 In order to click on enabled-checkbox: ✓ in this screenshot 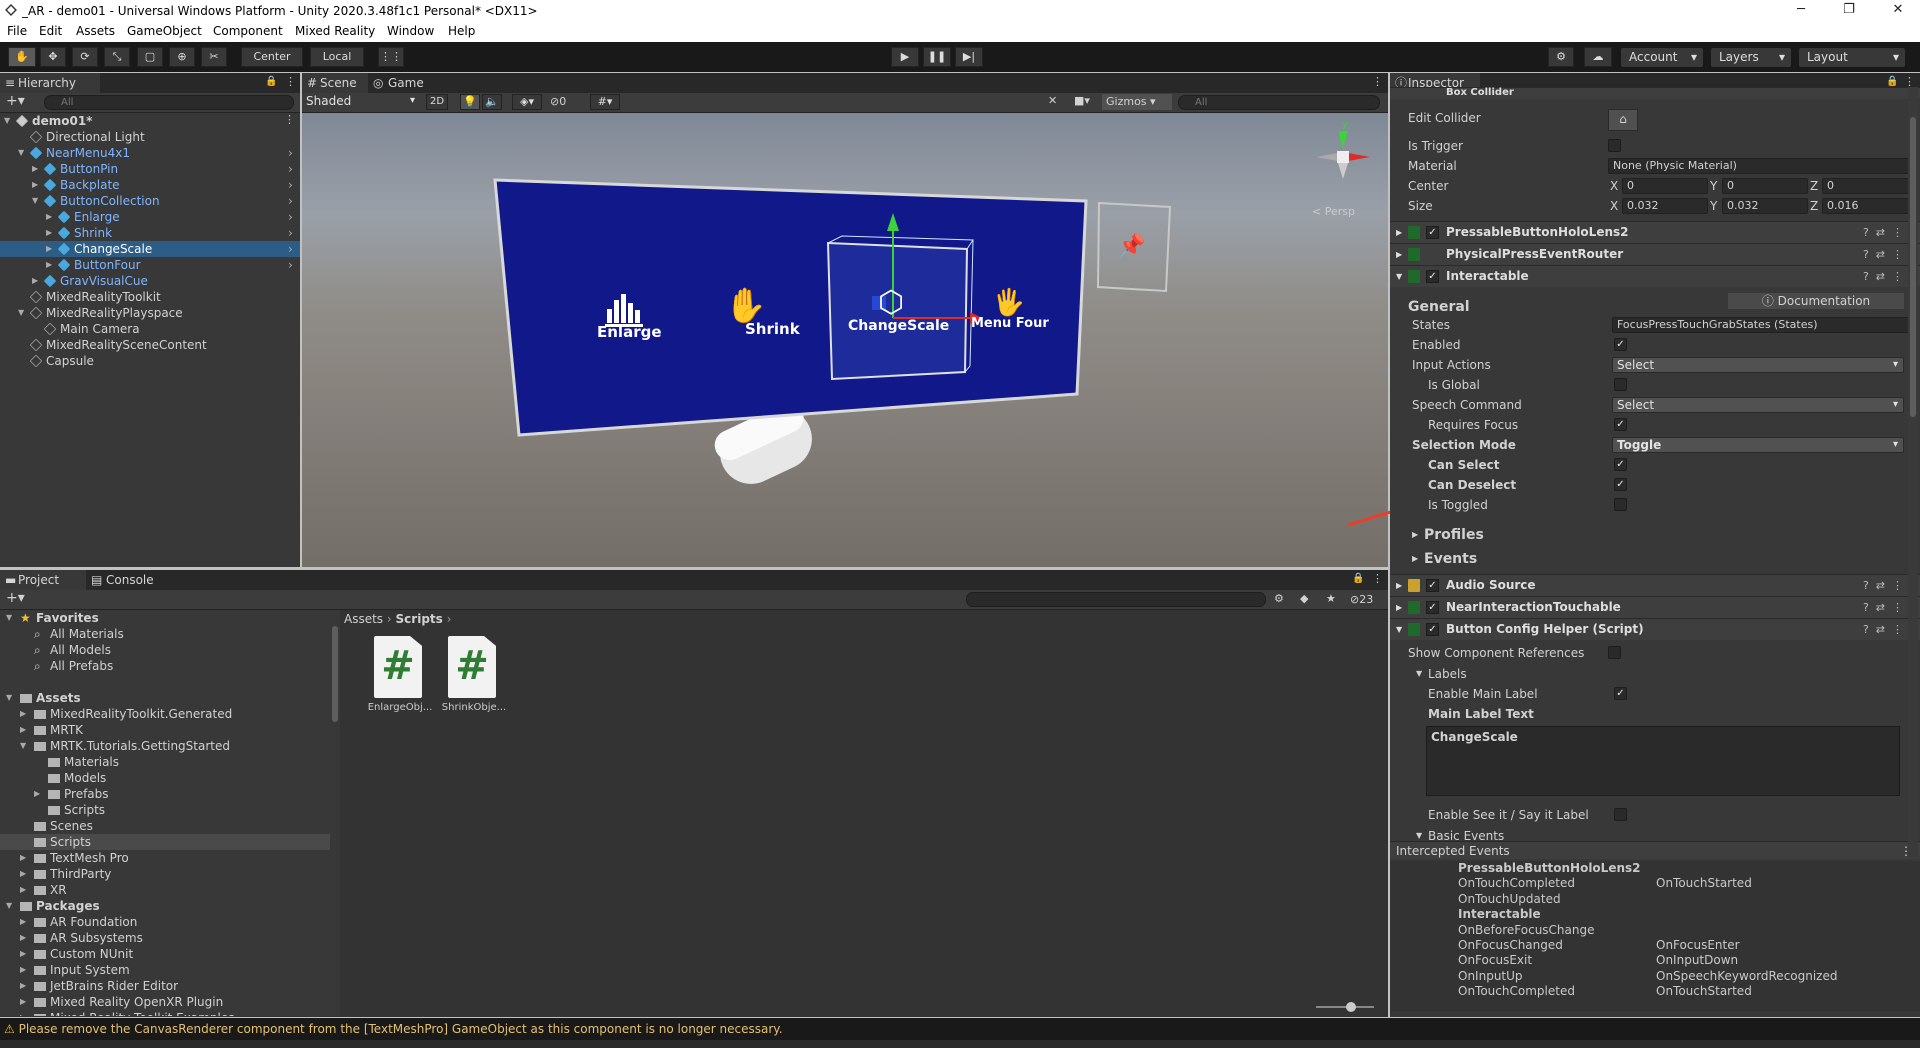, I will do `click(1620, 344)`.